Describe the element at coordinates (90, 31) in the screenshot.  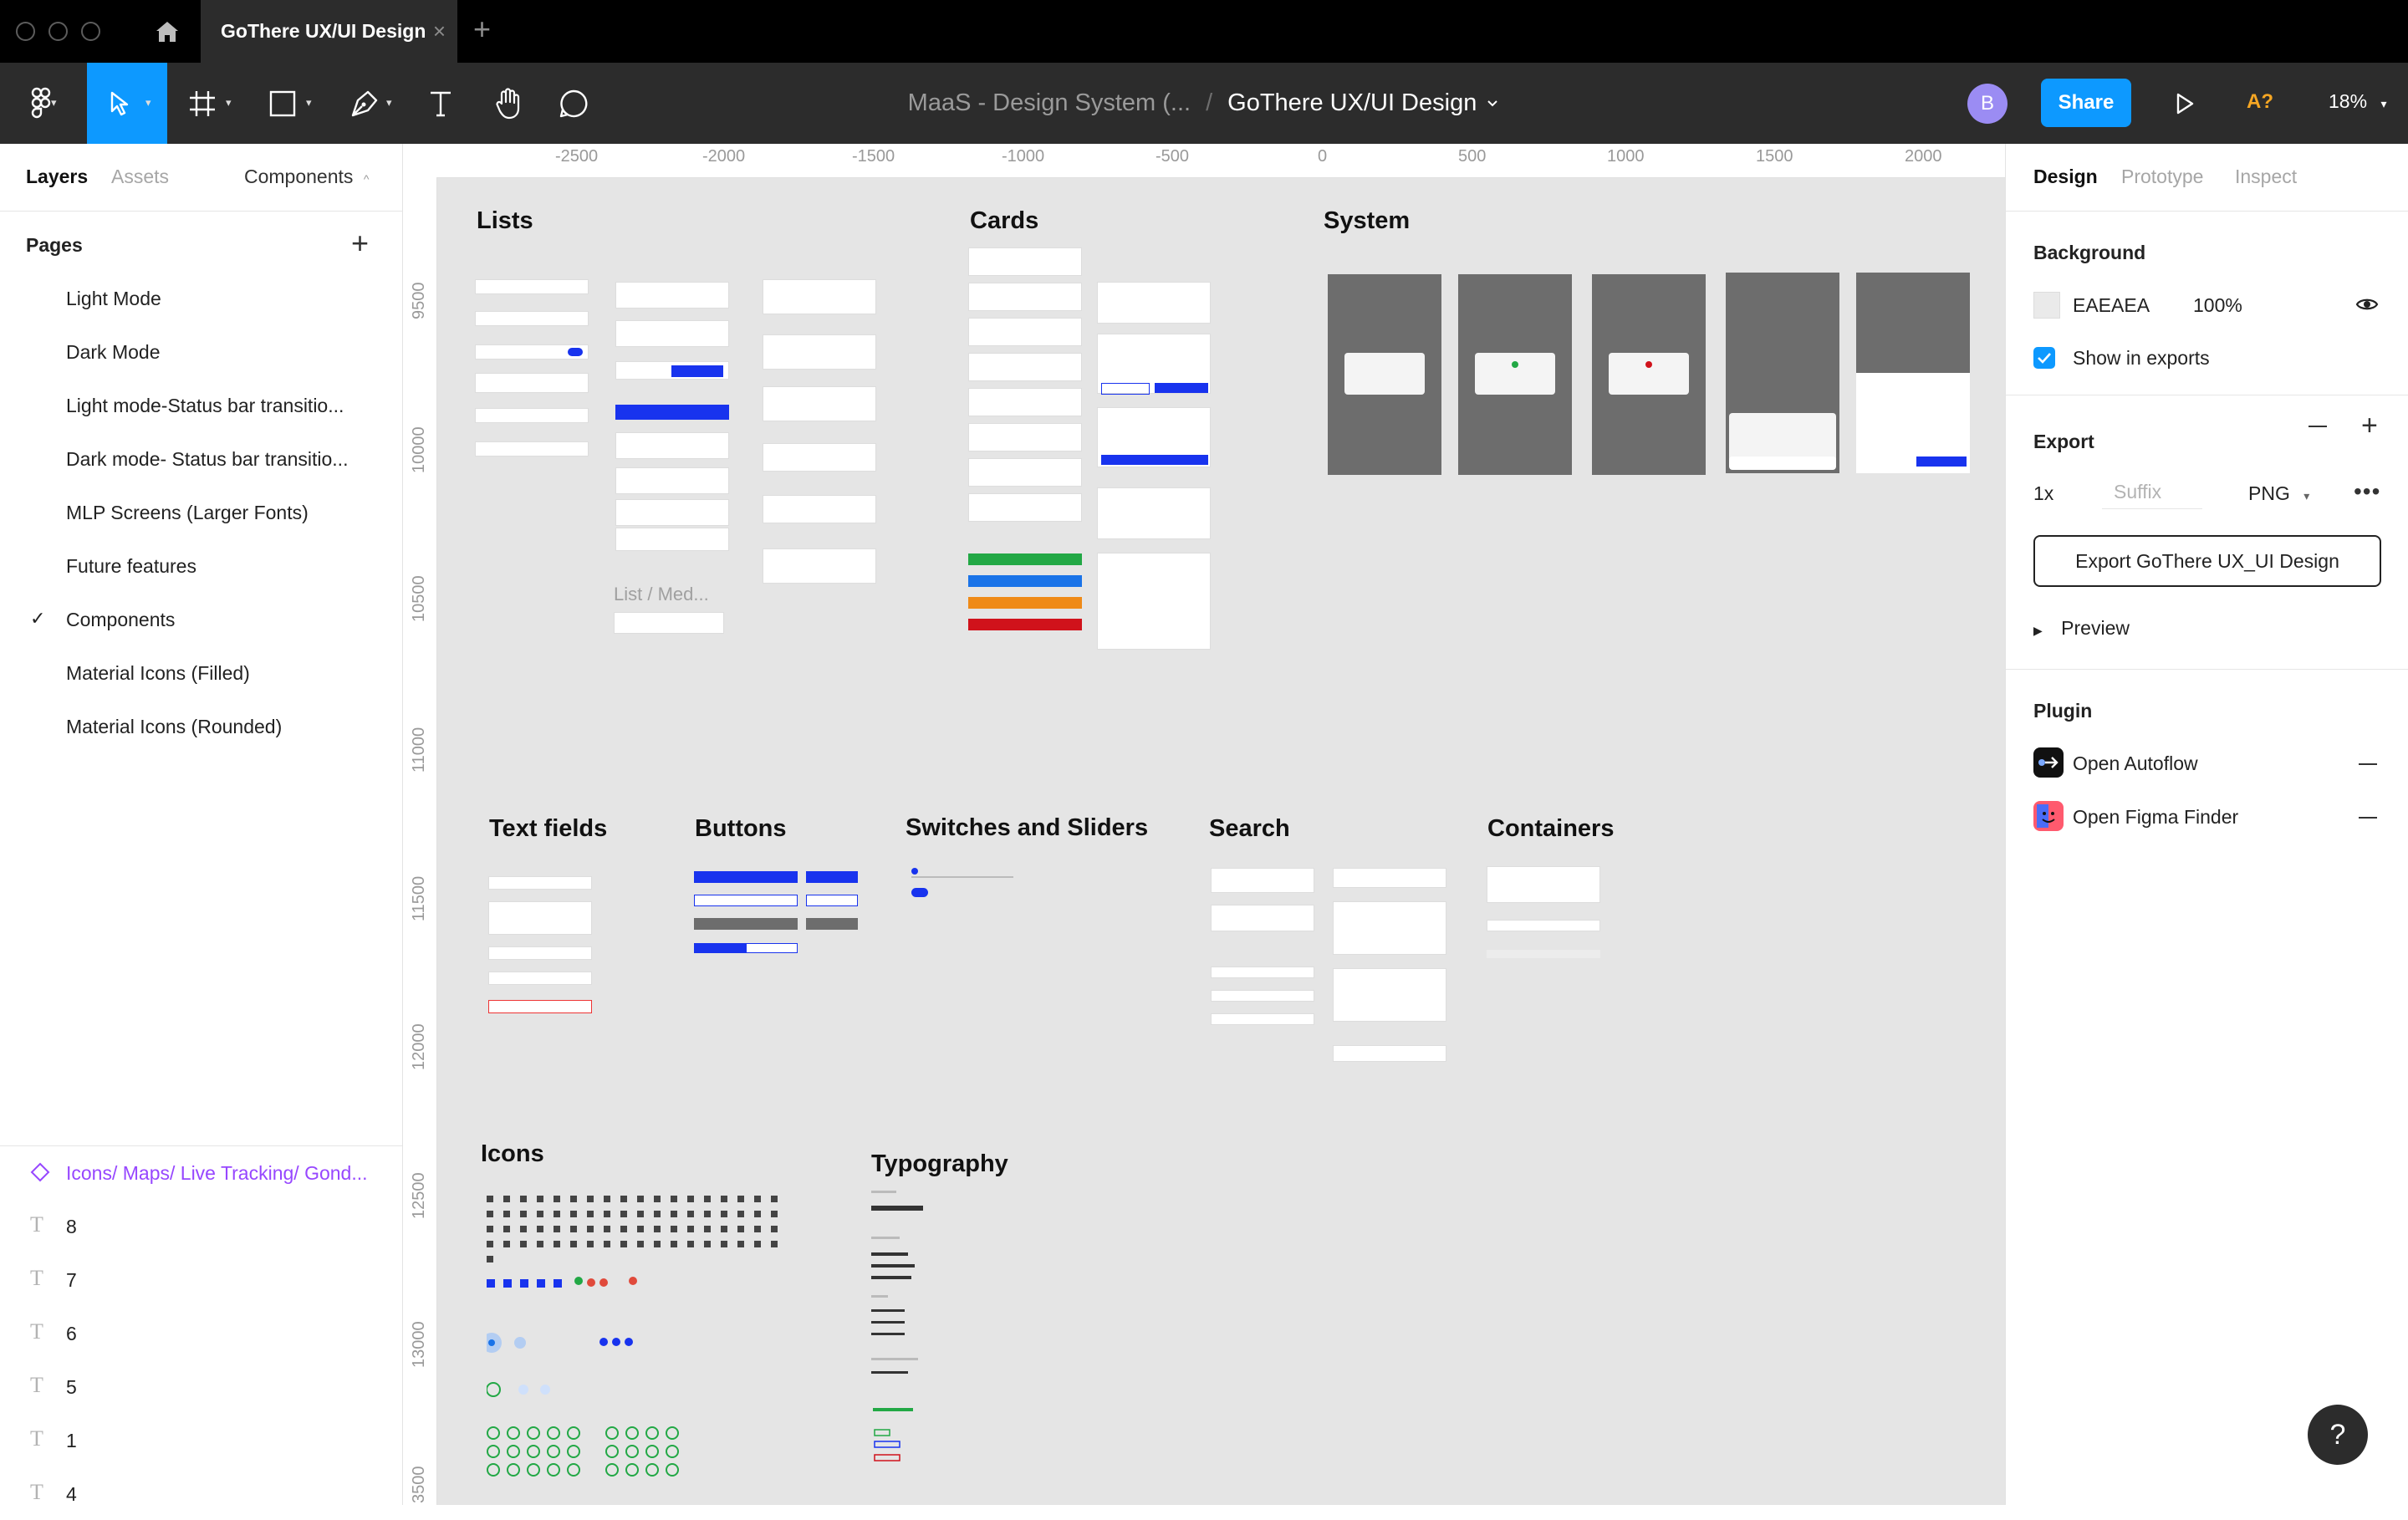
I see `maximize-window-button` at that location.